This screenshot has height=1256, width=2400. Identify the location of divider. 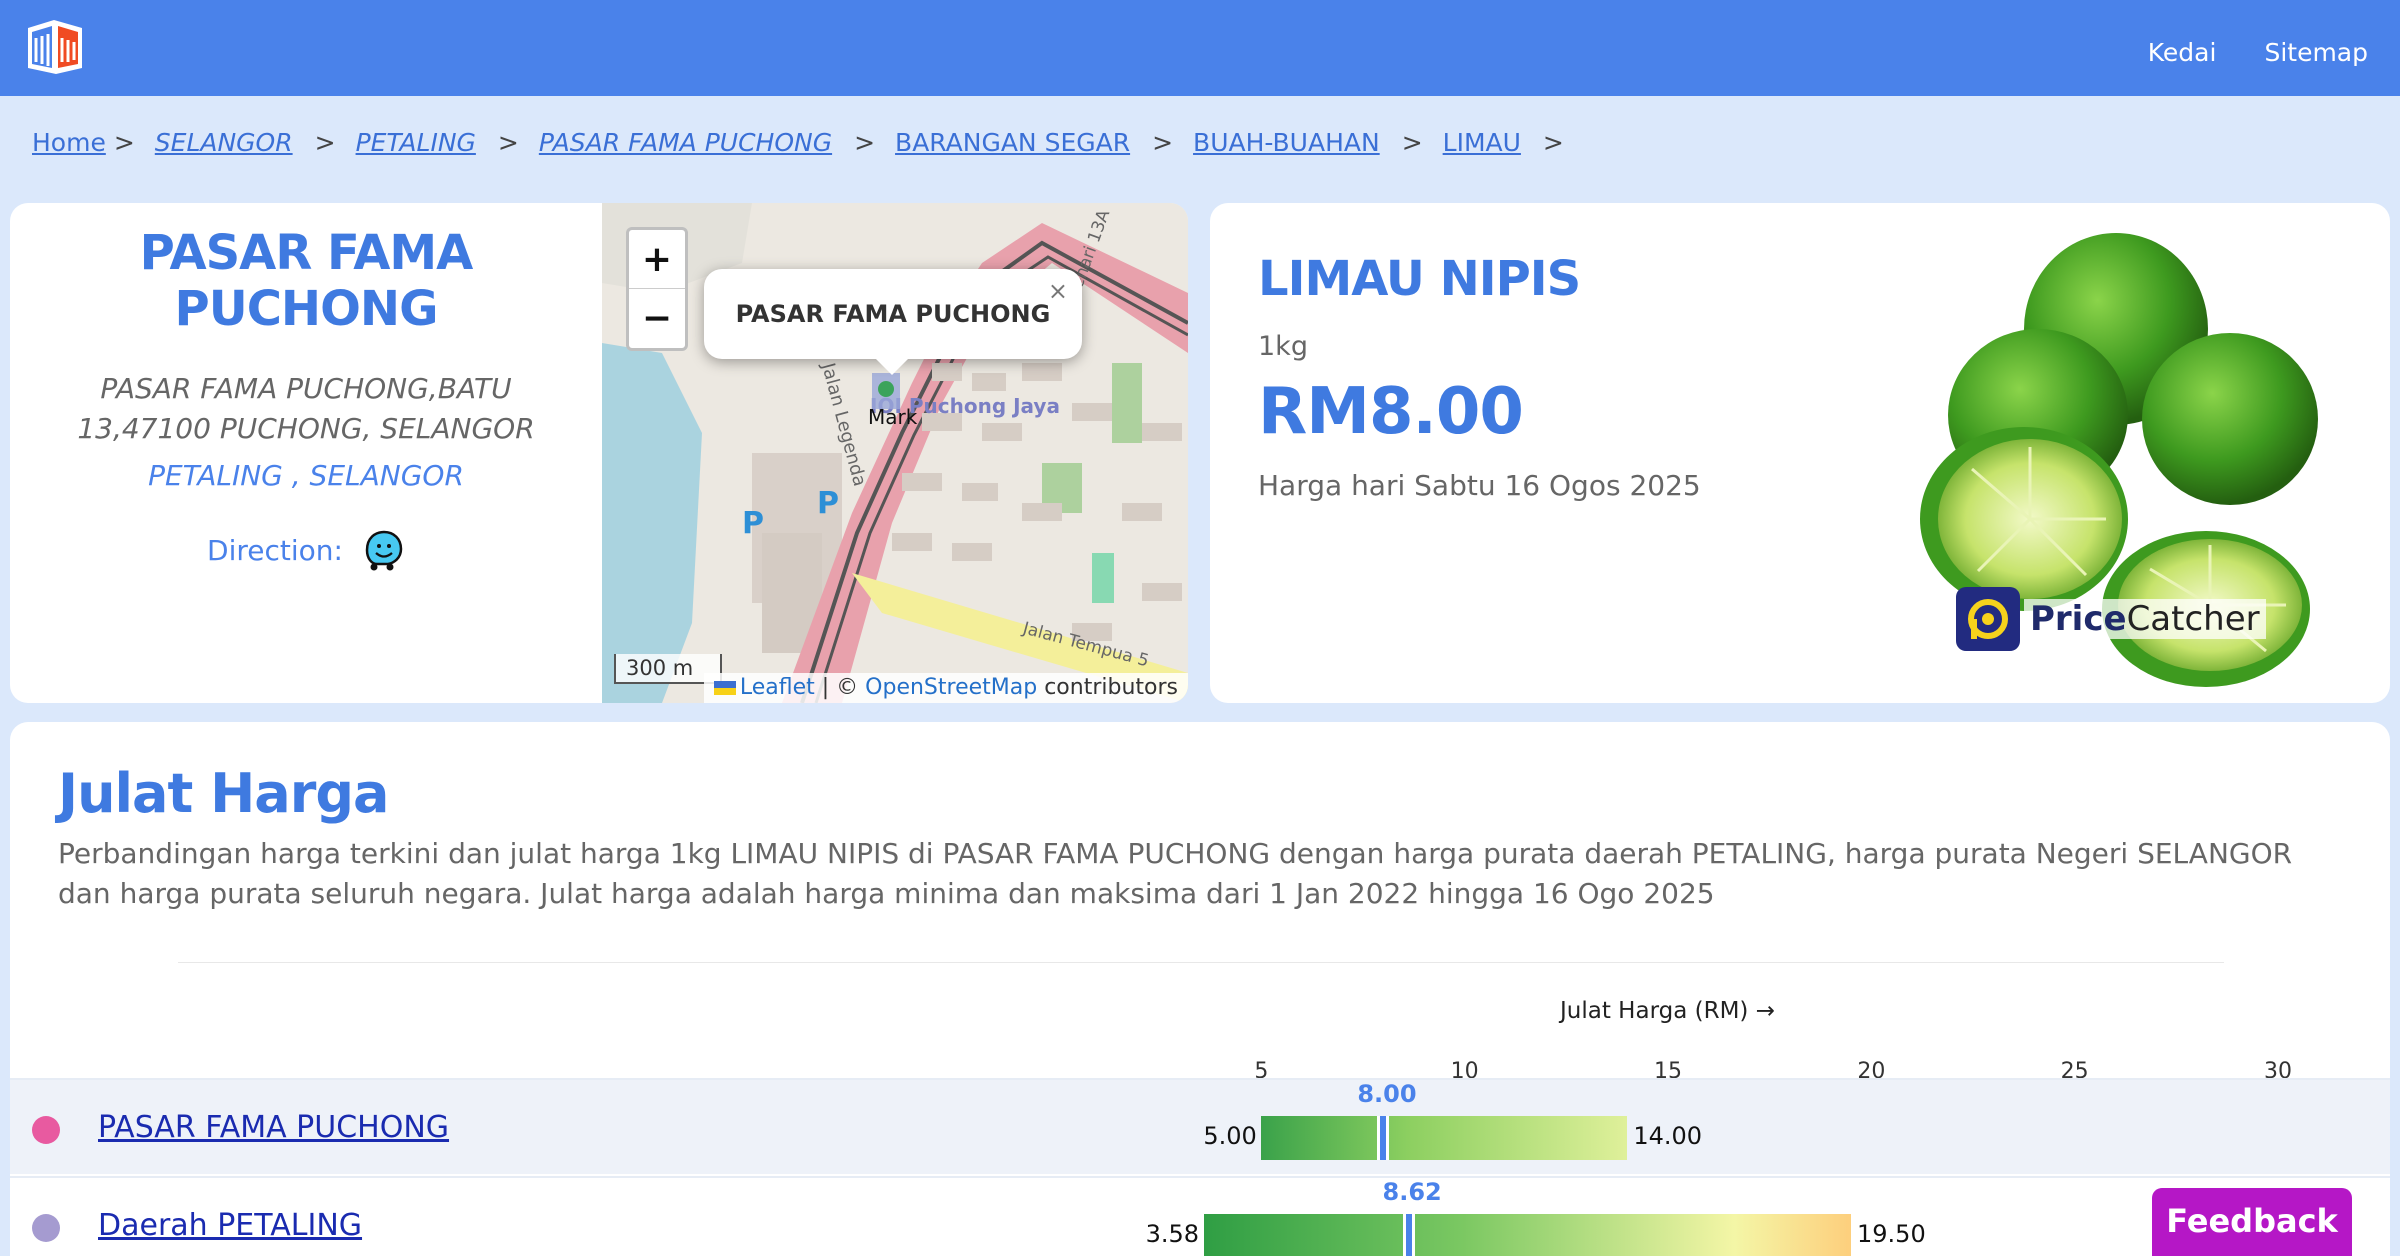
(1201, 962).